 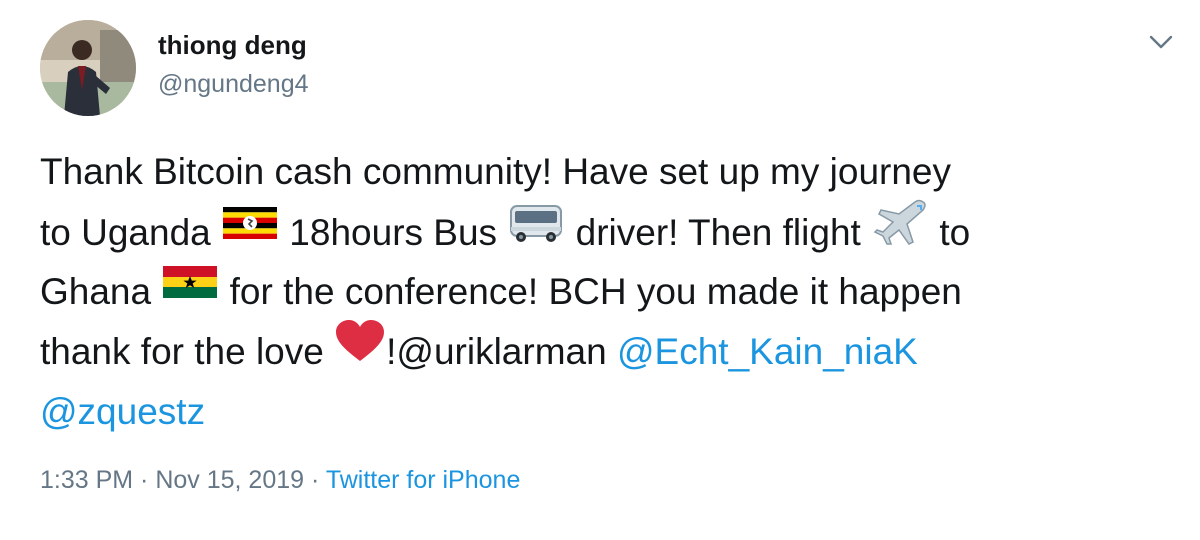 What do you see at coordinates (360, 350) in the screenshot?
I see `red-heart-icon` at bounding box center [360, 350].